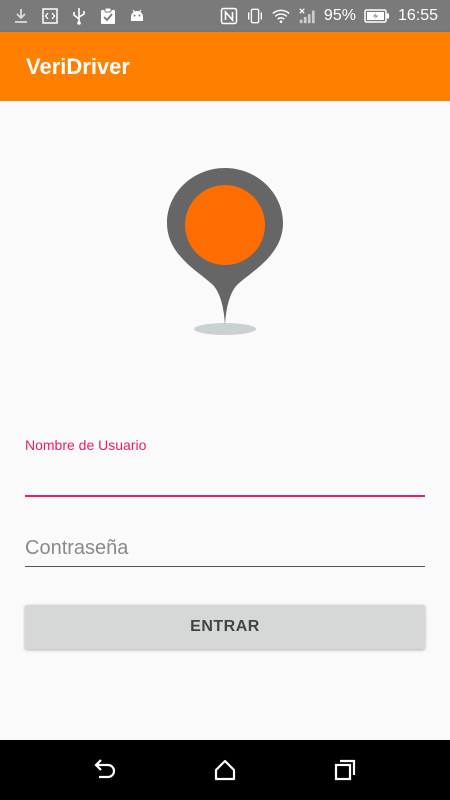 The image size is (450, 800). Describe the element at coordinates (255, 16) in the screenshot. I see `vibrate-icon` at that location.